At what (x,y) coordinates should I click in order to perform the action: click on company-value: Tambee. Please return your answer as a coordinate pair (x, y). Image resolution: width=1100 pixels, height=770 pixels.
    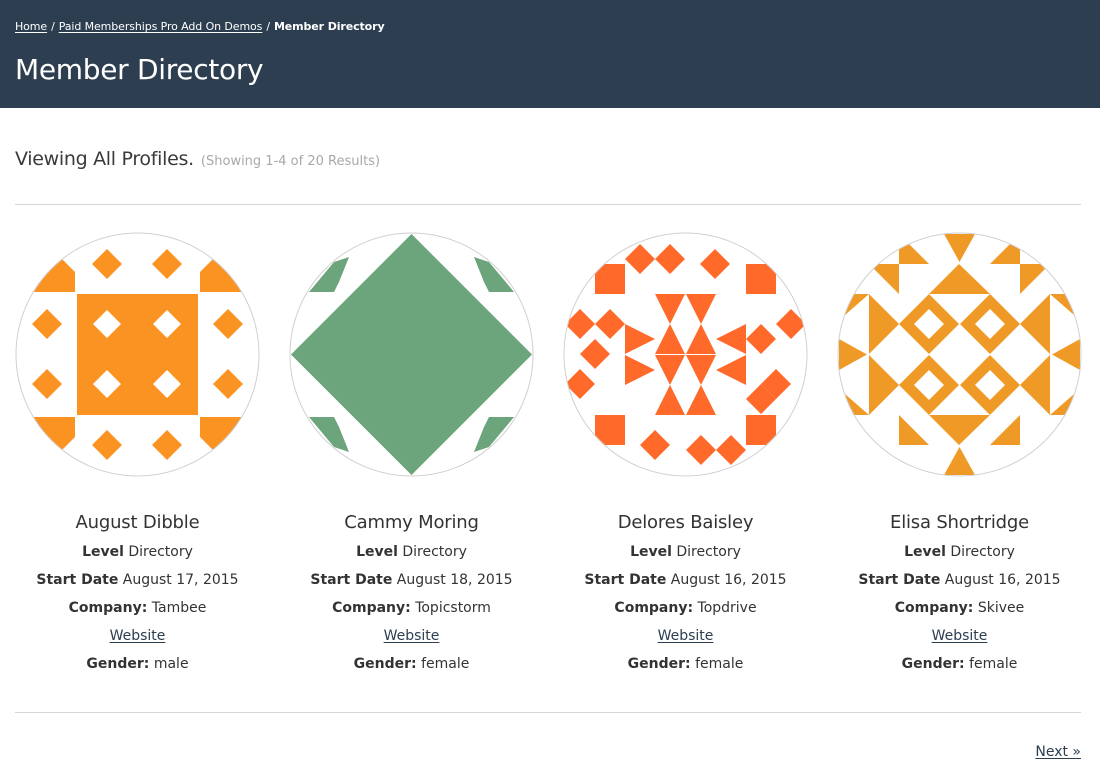
    Looking at the image, I should click on (179, 608).